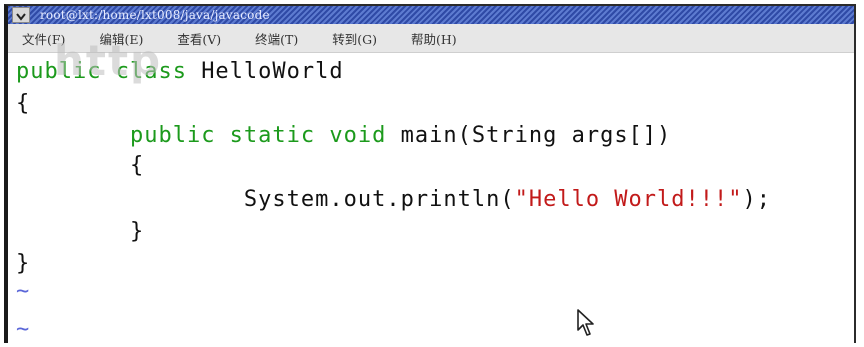 The image size is (864, 347). Describe the element at coordinates (23, 103) in the screenshot. I see `code-line-2: {` at that location.